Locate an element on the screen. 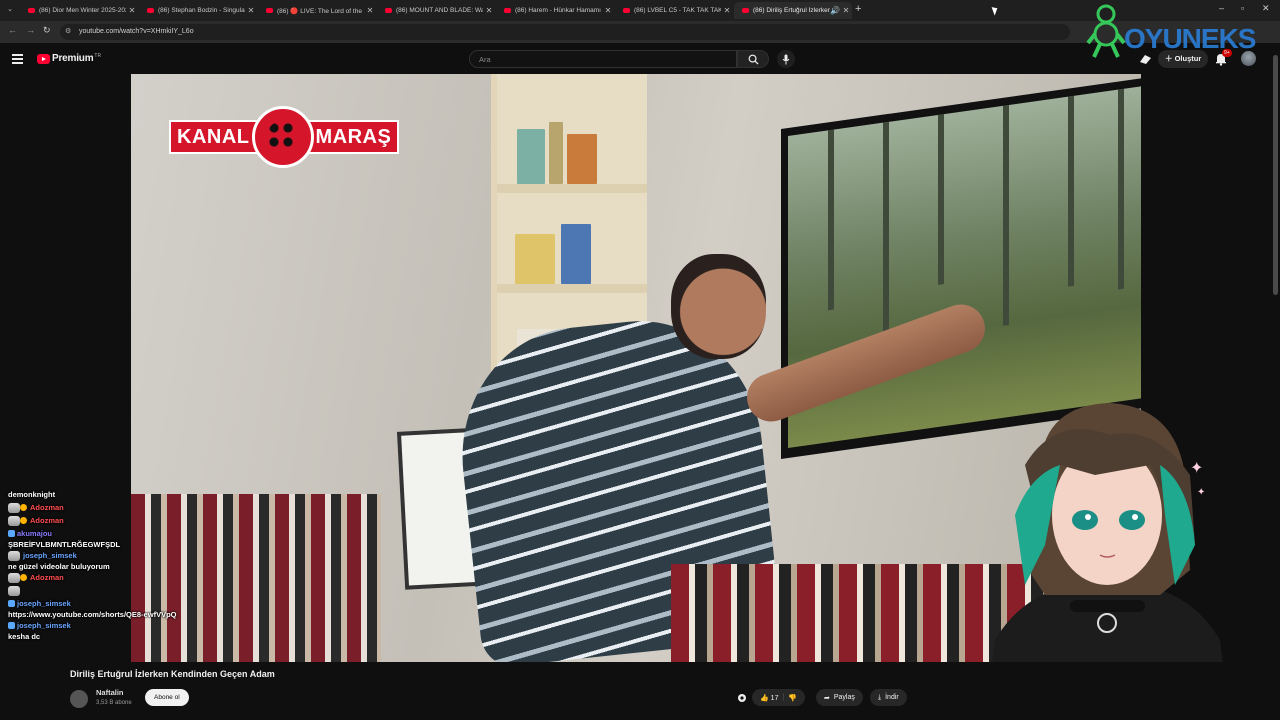 The image size is (1280, 720). thumbs-down-icon: 👎 is located at coordinates (793, 698).